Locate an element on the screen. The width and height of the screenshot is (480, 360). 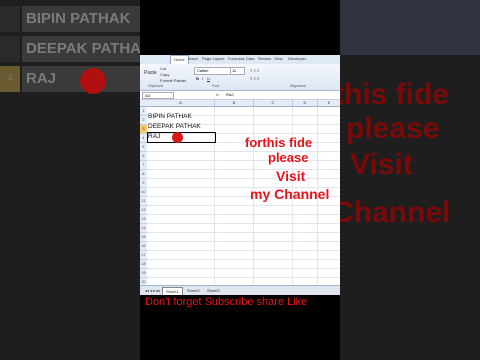
bg-row-number: 4 is located at coordinates (10, 79).